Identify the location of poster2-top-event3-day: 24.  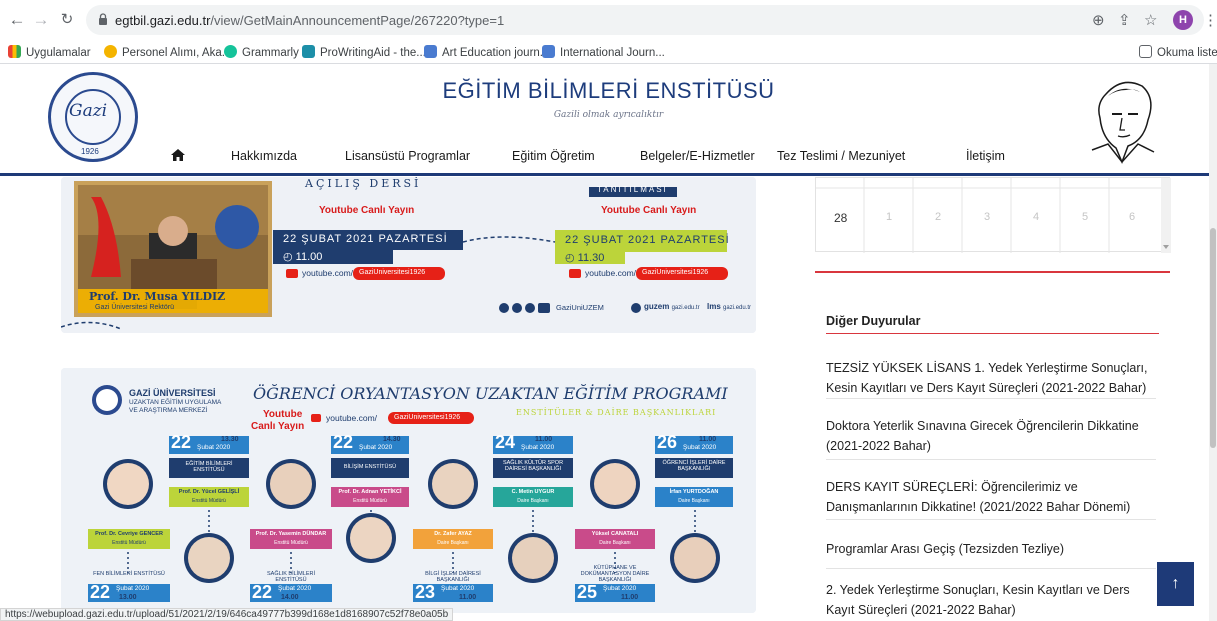
(505, 442).